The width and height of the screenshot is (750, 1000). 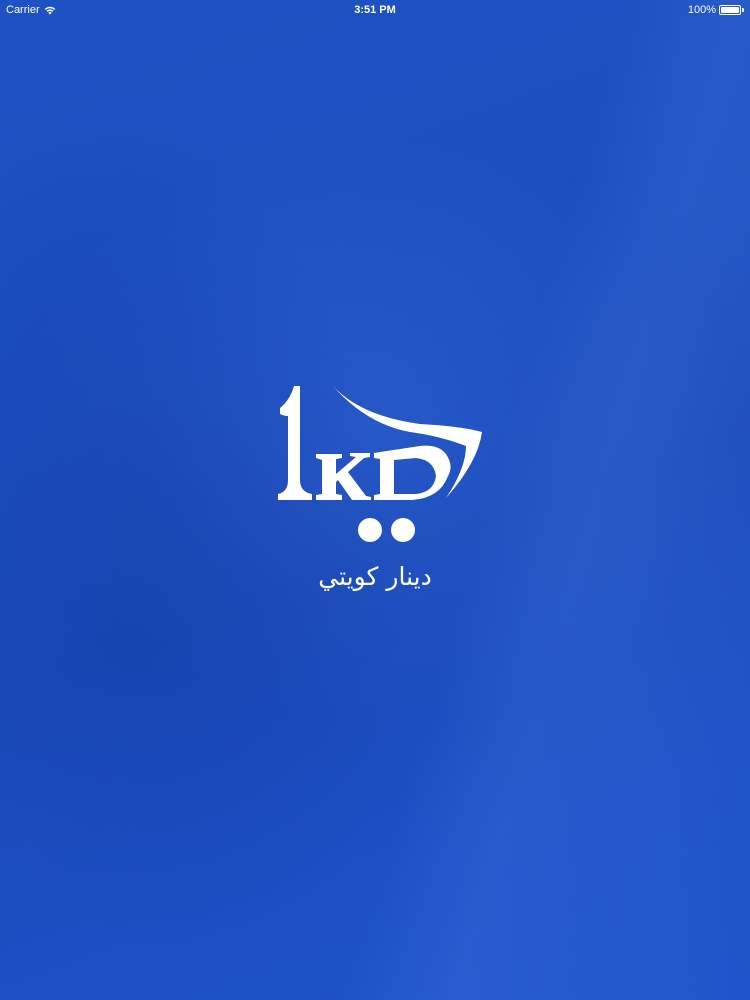 I want to click on logo-letter-k, so click(x=343, y=476).